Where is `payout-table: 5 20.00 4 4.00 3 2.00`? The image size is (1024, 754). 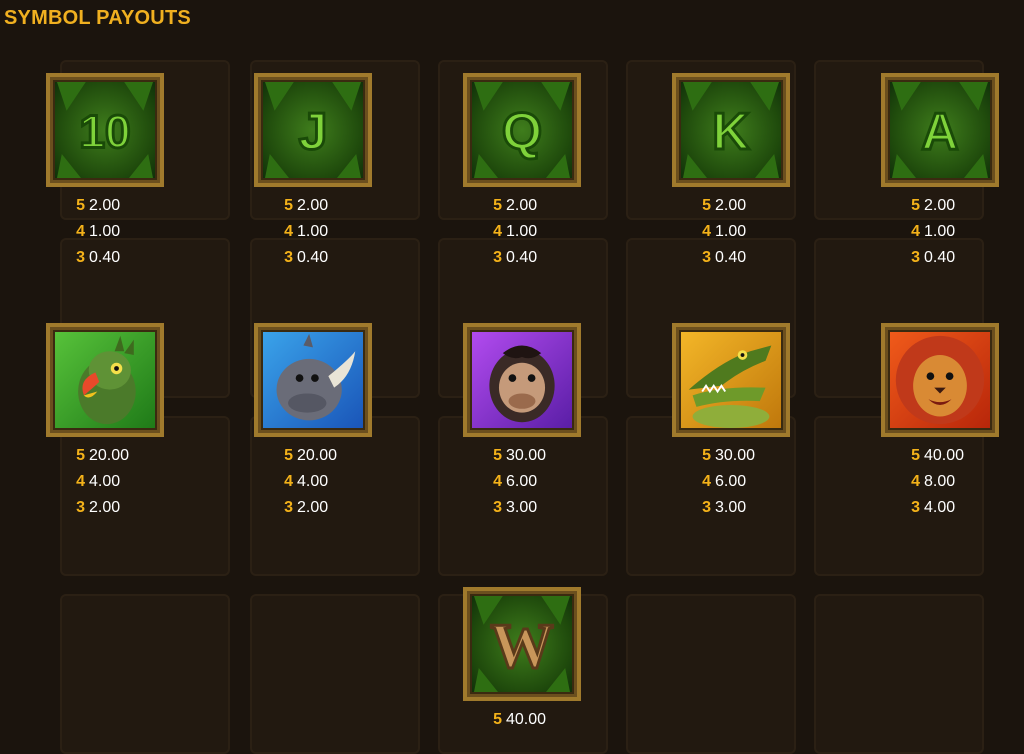 payout-table: 5 20.00 4 4.00 3 2.00 is located at coordinates (313, 482).